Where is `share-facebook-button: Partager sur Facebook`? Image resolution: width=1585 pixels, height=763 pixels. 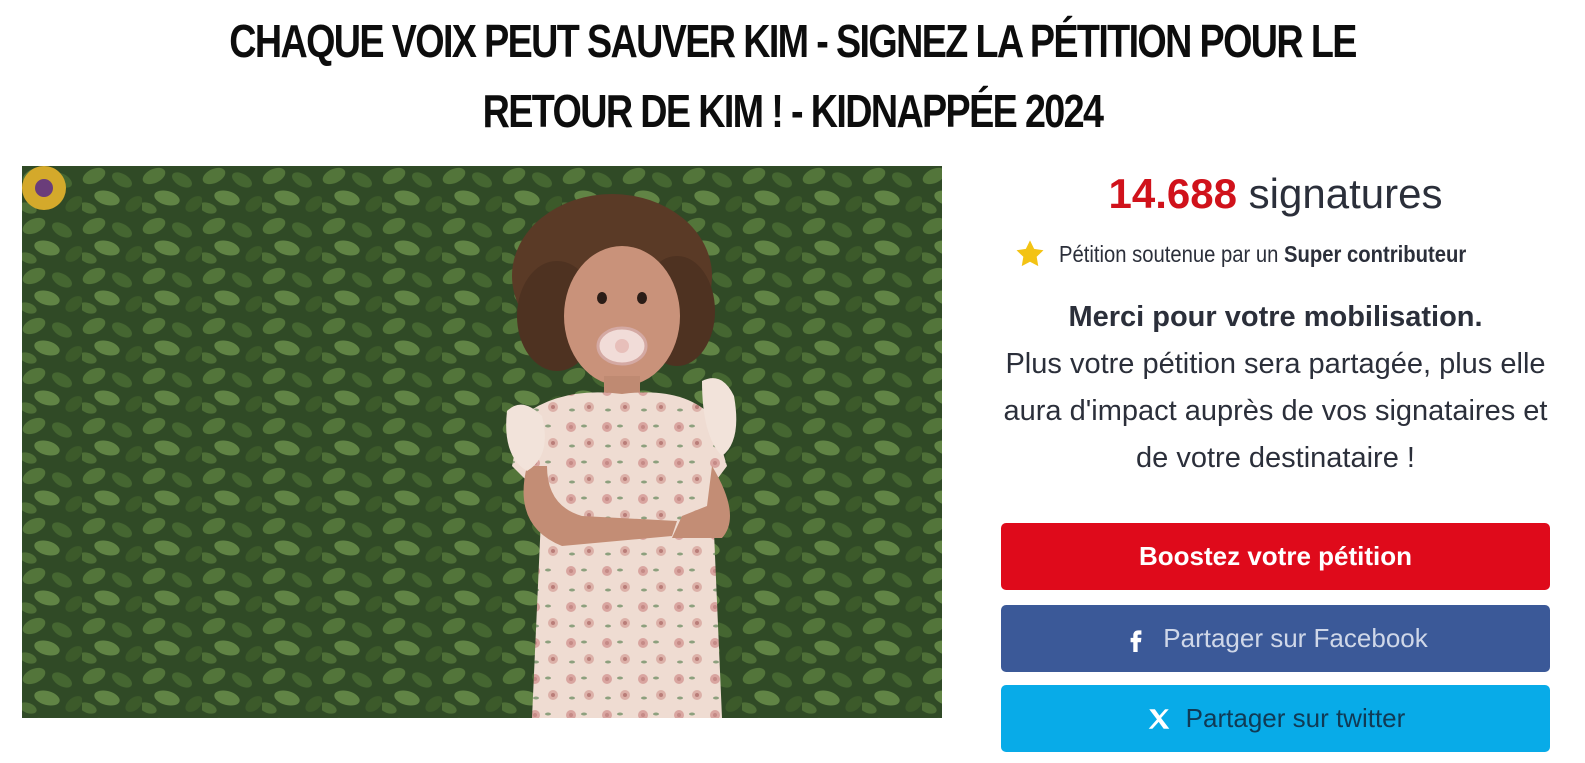 share-facebook-button: Partager sur Facebook is located at coordinates (1275, 638).